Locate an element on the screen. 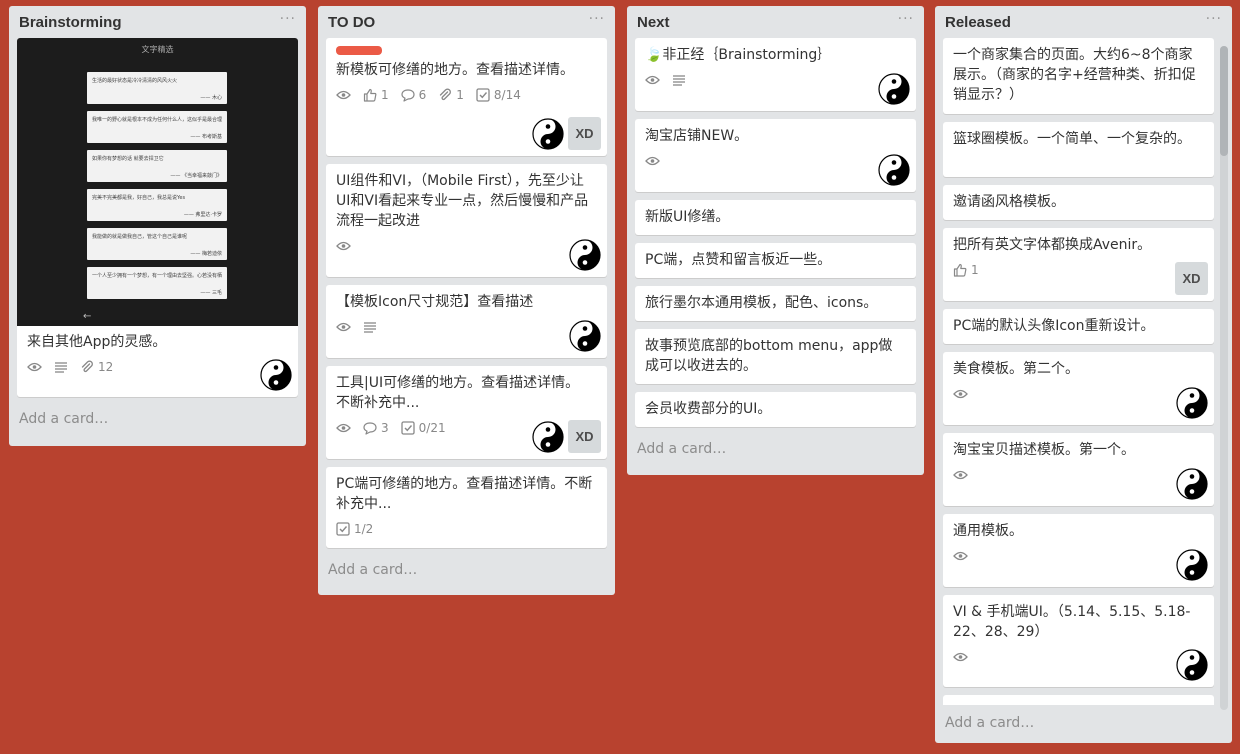  card: 邀请函风格模板。 is located at coordinates (1078, 202).